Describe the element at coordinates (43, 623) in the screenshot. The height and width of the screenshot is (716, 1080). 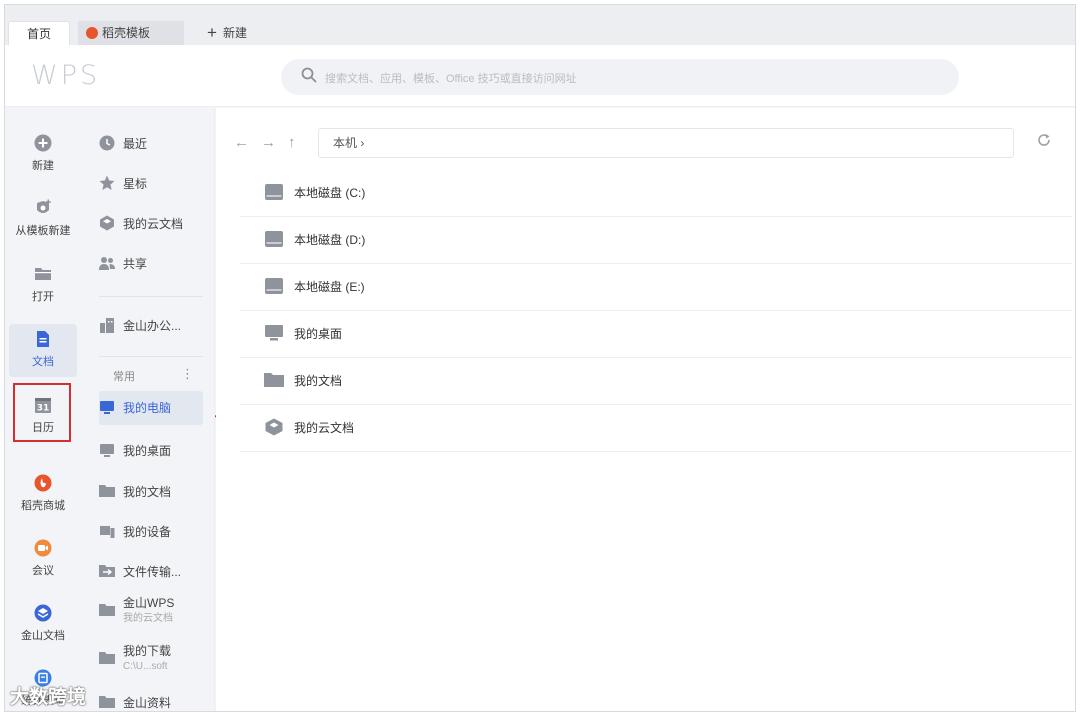
I see `nav-kdocs: 金山文档` at that location.